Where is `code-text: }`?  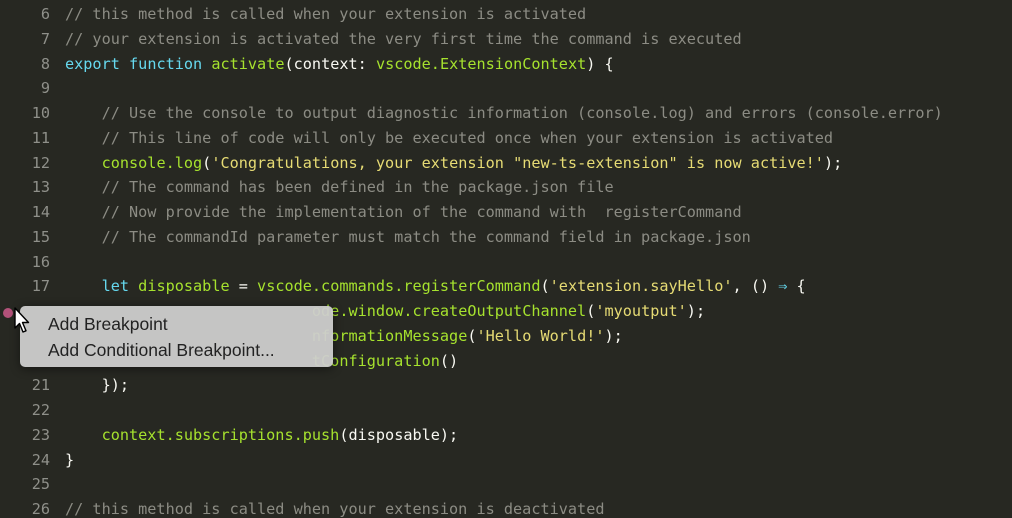 code-text: } is located at coordinates (69, 460).